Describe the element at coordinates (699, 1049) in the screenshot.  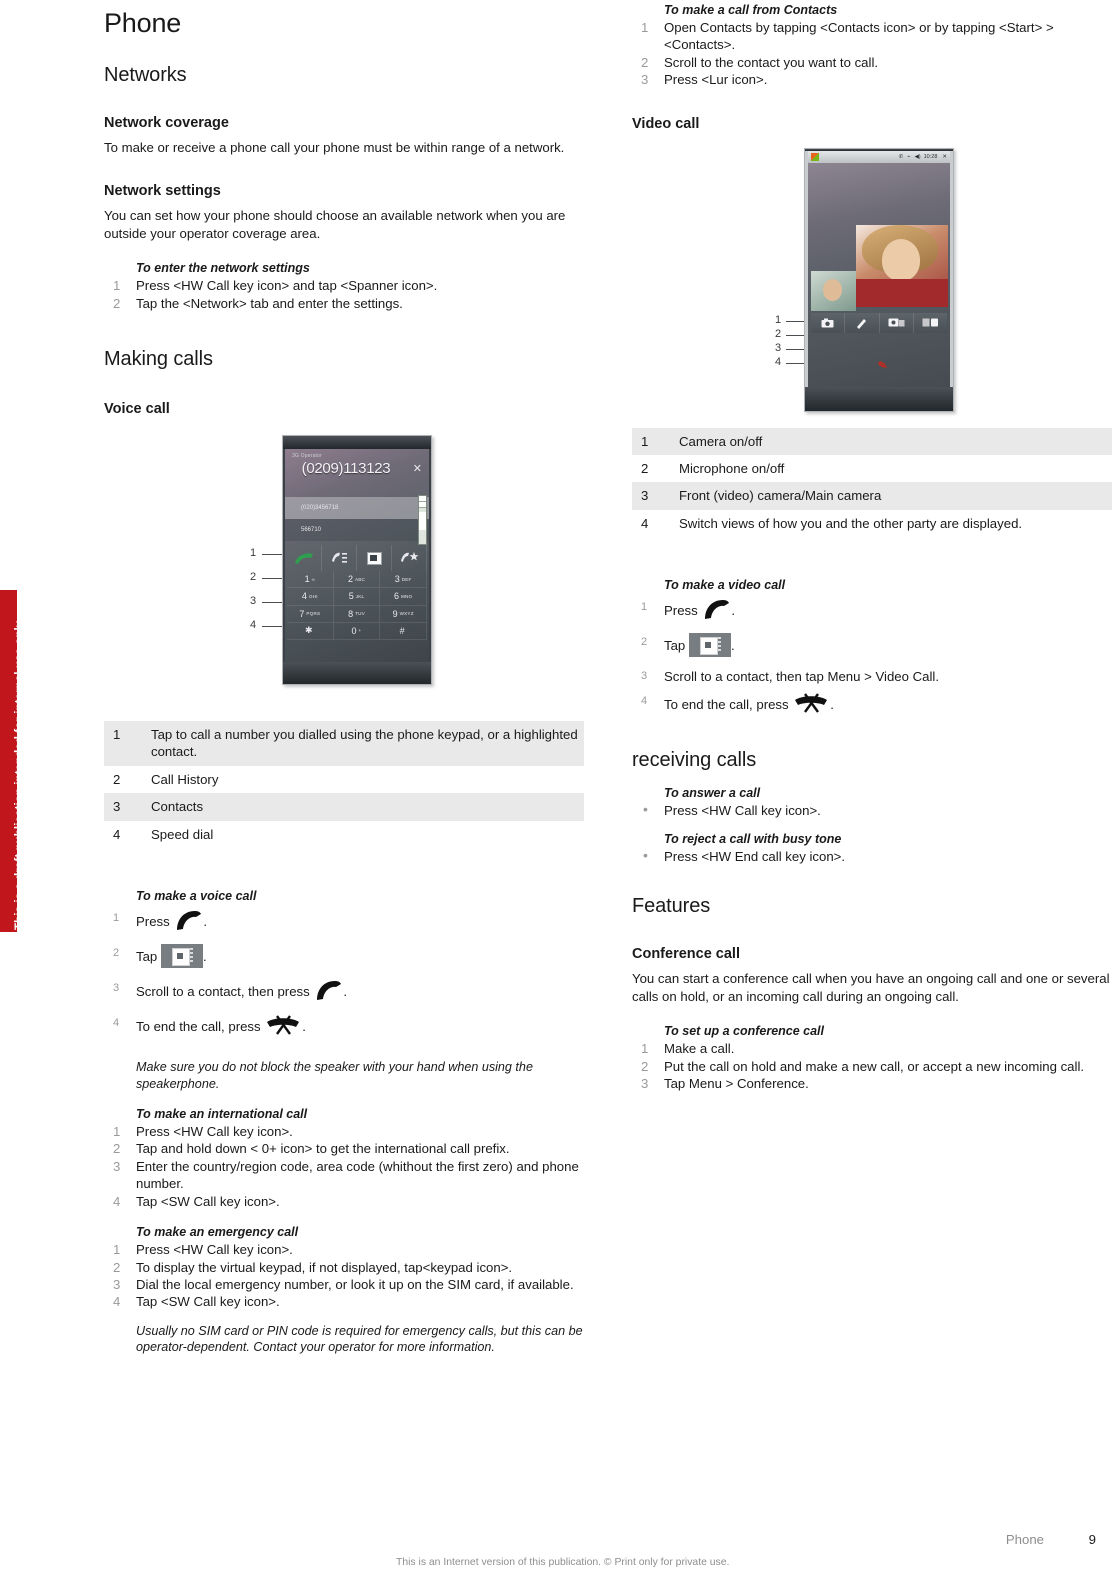
I see `step-text: Make a call.` at that location.